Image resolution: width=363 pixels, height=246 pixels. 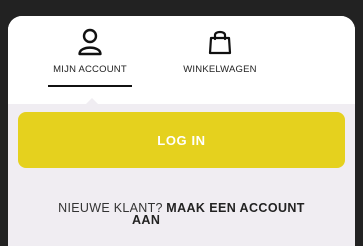 What do you see at coordinates (220, 69) in the screenshot?
I see `tab-shopping-cart-label: WINKELWAGEN` at bounding box center [220, 69].